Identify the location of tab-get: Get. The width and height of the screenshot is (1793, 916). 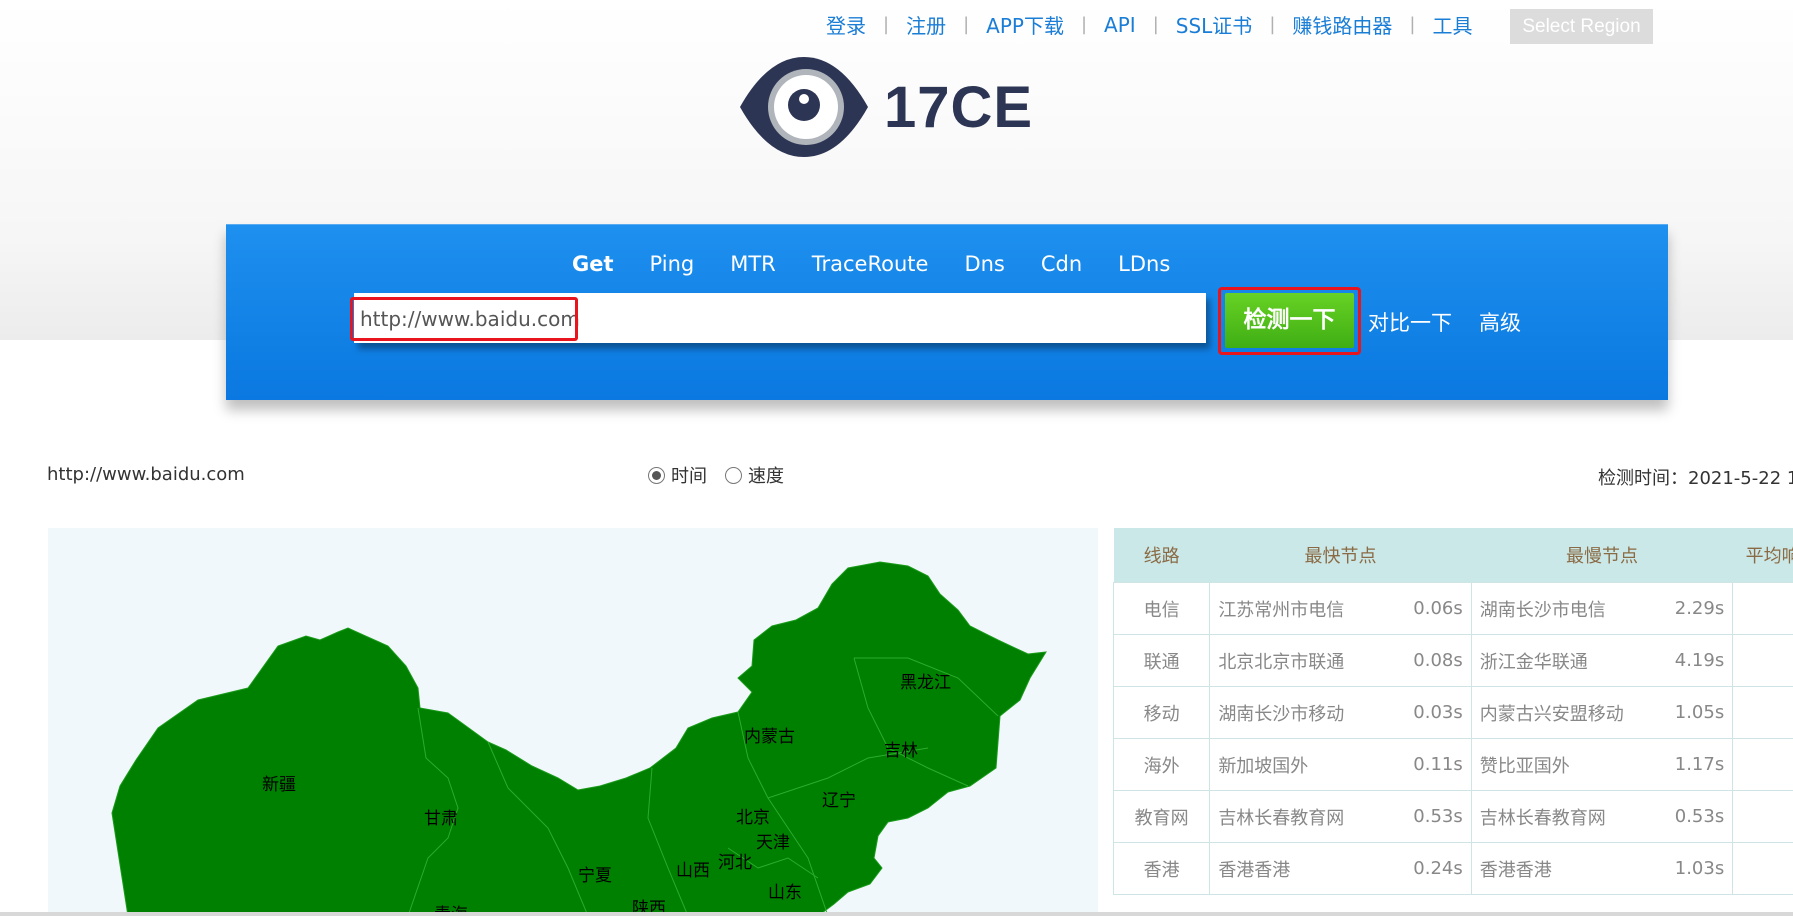
(593, 264).